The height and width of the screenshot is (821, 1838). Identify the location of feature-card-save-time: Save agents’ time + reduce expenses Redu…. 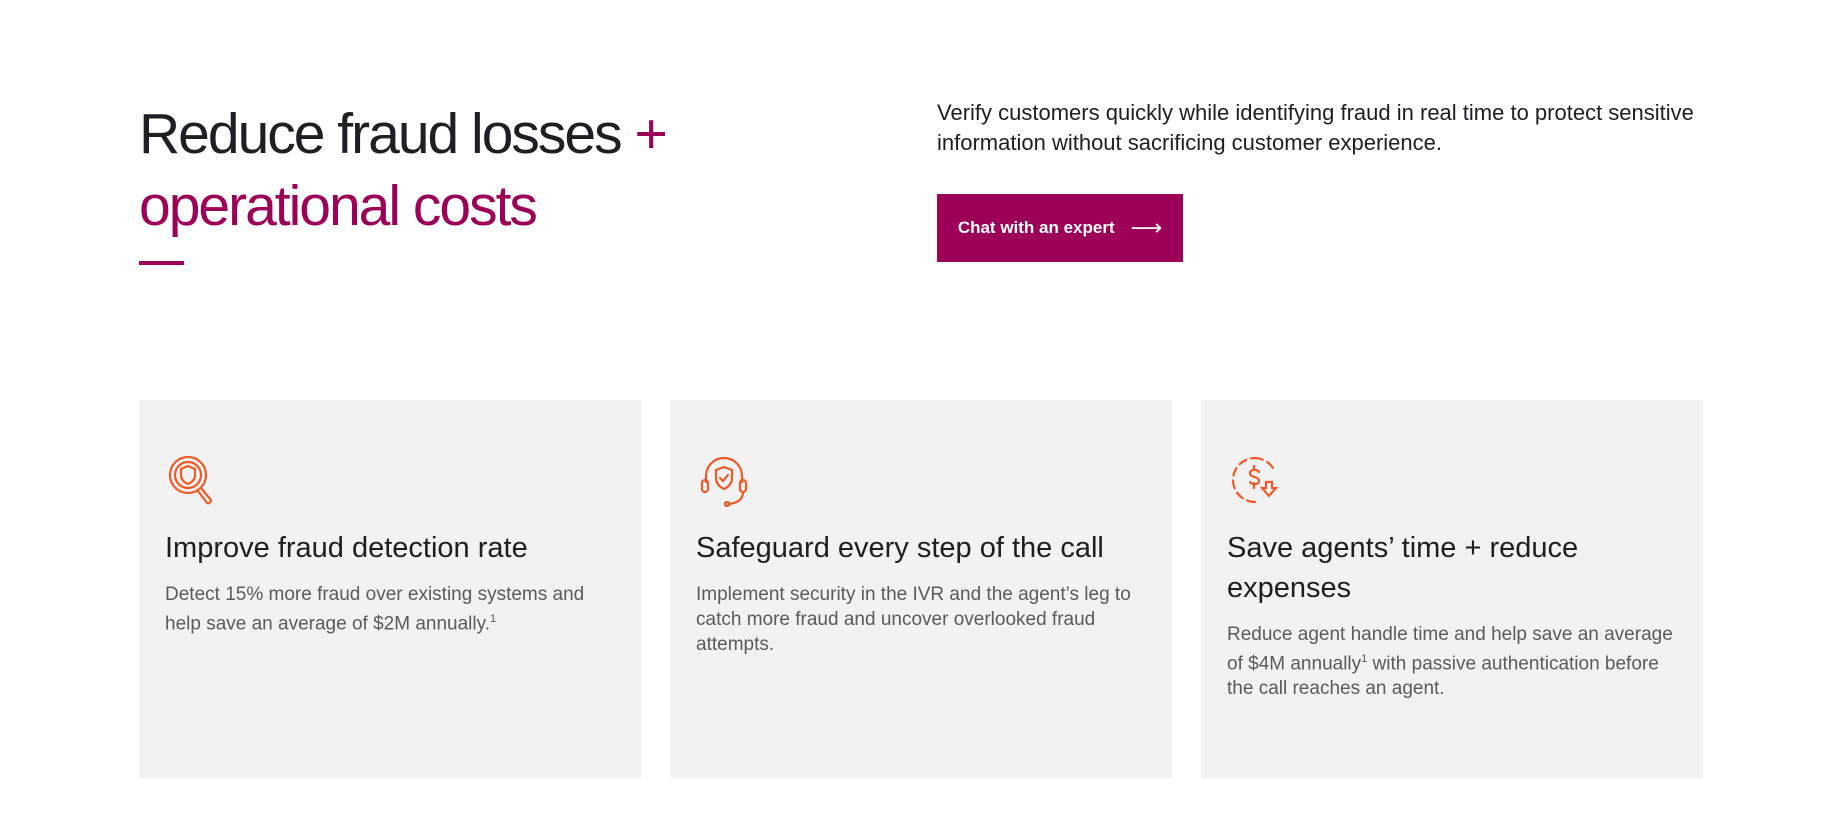
(1452, 589).